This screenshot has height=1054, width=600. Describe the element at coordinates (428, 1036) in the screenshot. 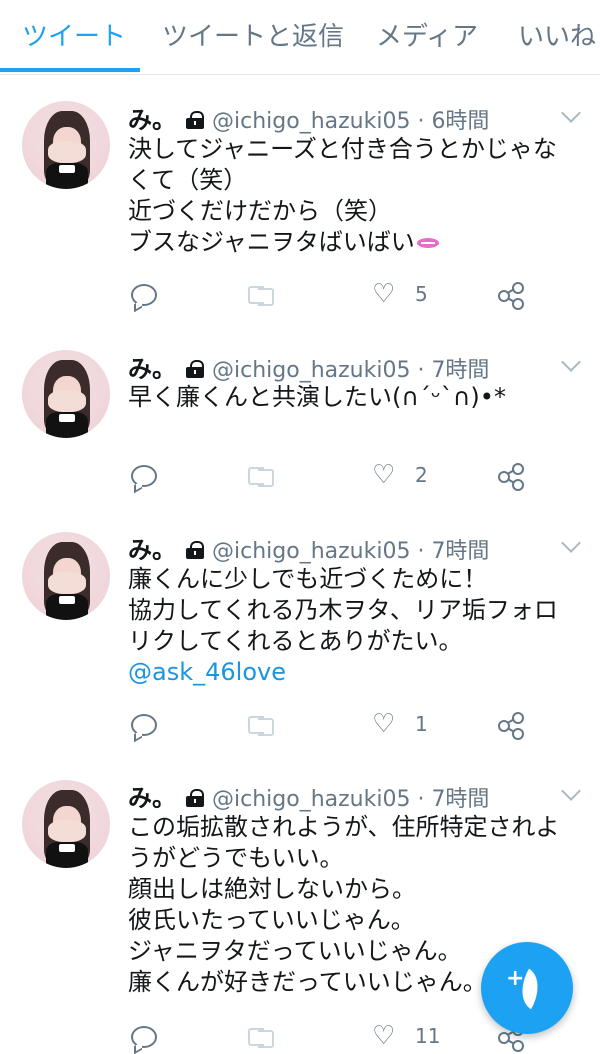

I see `like-count: 11` at that location.